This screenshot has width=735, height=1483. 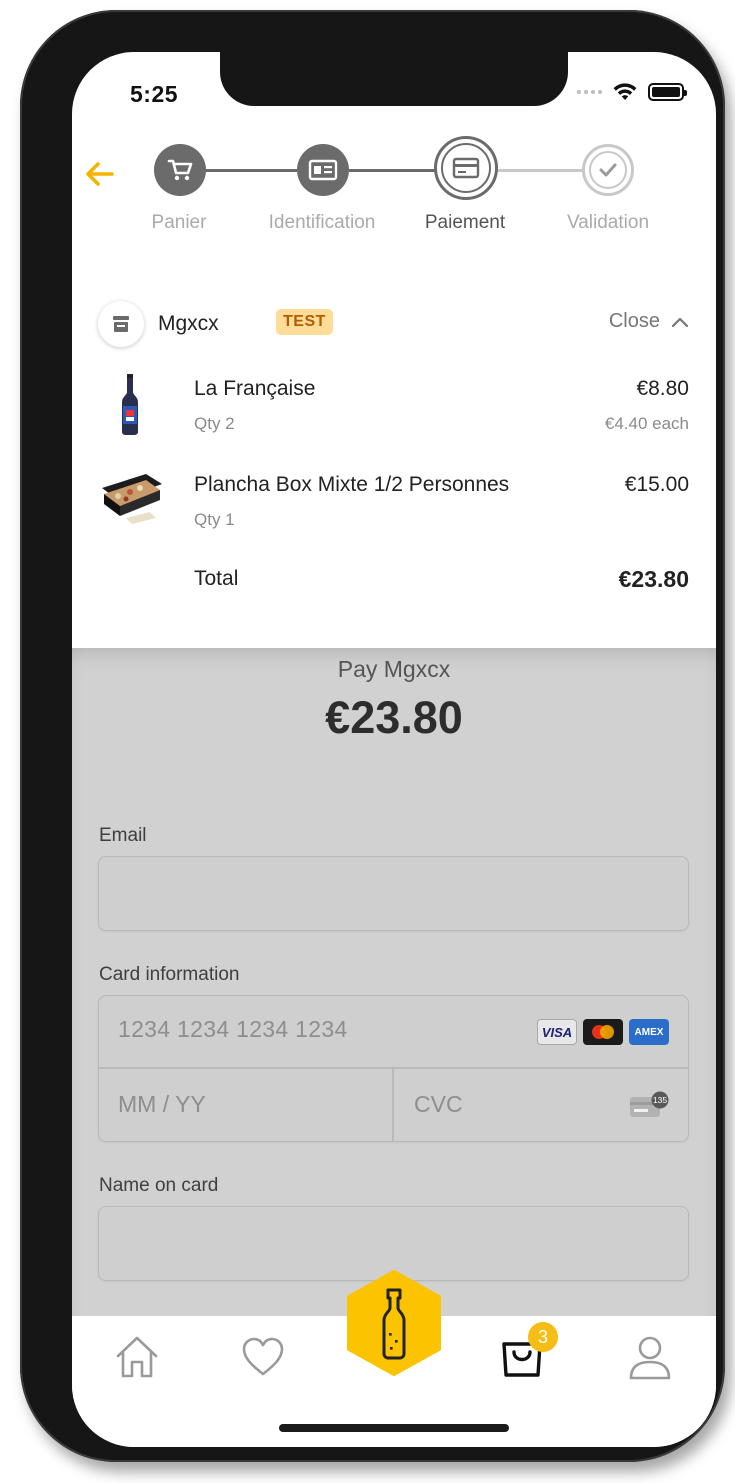 What do you see at coordinates (650, 1357) in the screenshot?
I see `user-icon` at bounding box center [650, 1357].